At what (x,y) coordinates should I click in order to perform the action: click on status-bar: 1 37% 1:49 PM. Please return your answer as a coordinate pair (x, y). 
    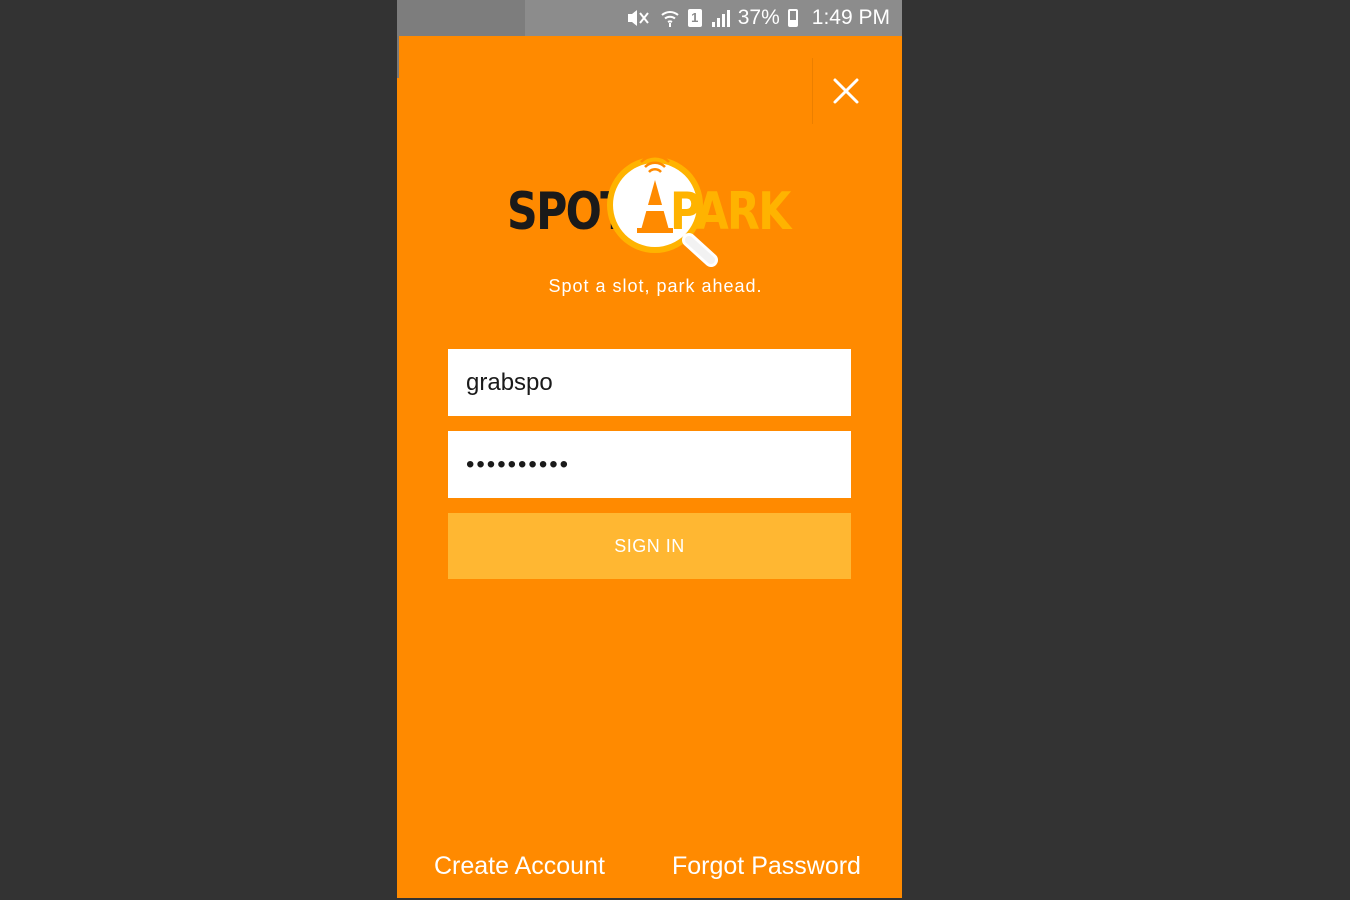
    Looking at the image, I should click on (649, 18).